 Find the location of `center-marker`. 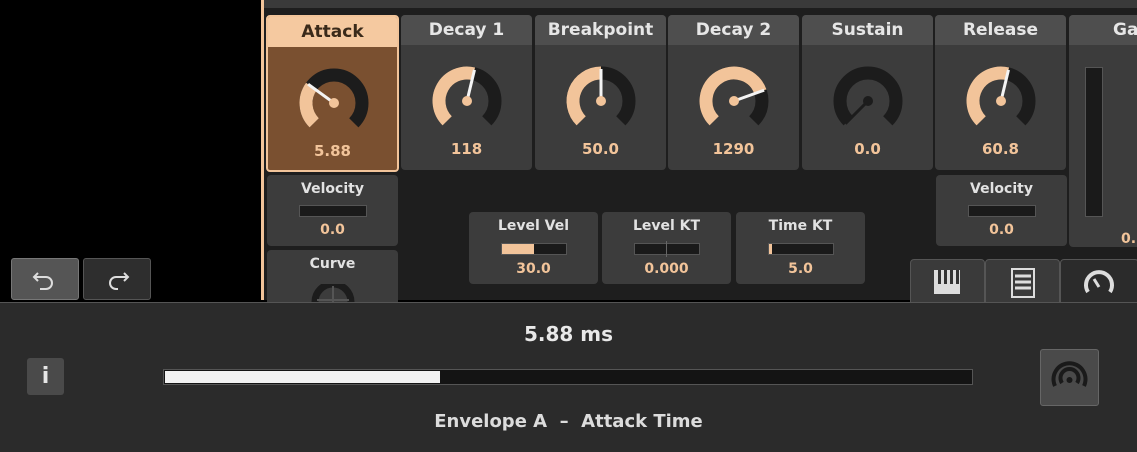

center-marker is located at coordinates (666, 249).